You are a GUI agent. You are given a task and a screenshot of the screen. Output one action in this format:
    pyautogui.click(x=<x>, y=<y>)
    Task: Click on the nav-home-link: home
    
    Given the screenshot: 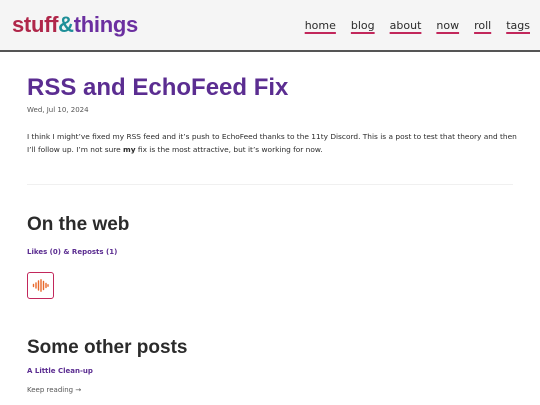 What is the action you would take?
    pyautogui.click(x=320, y=25)
    